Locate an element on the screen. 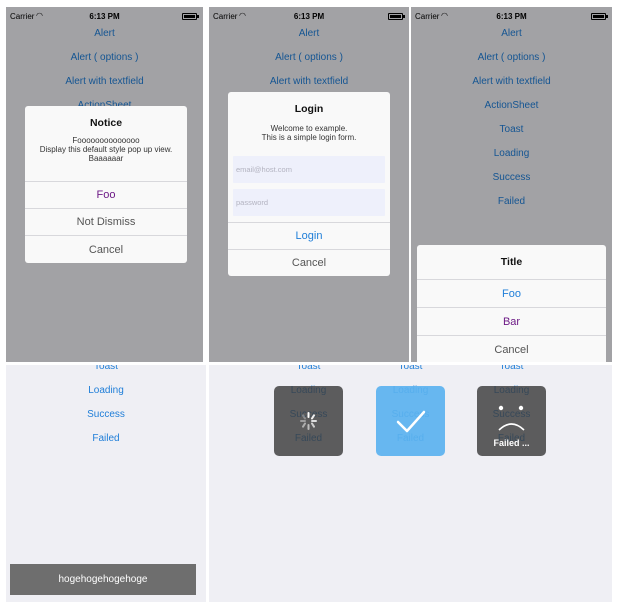 The width and height of the screenshot is (620, 610). menu-loading: Loading is located at coordinates (106, 391).